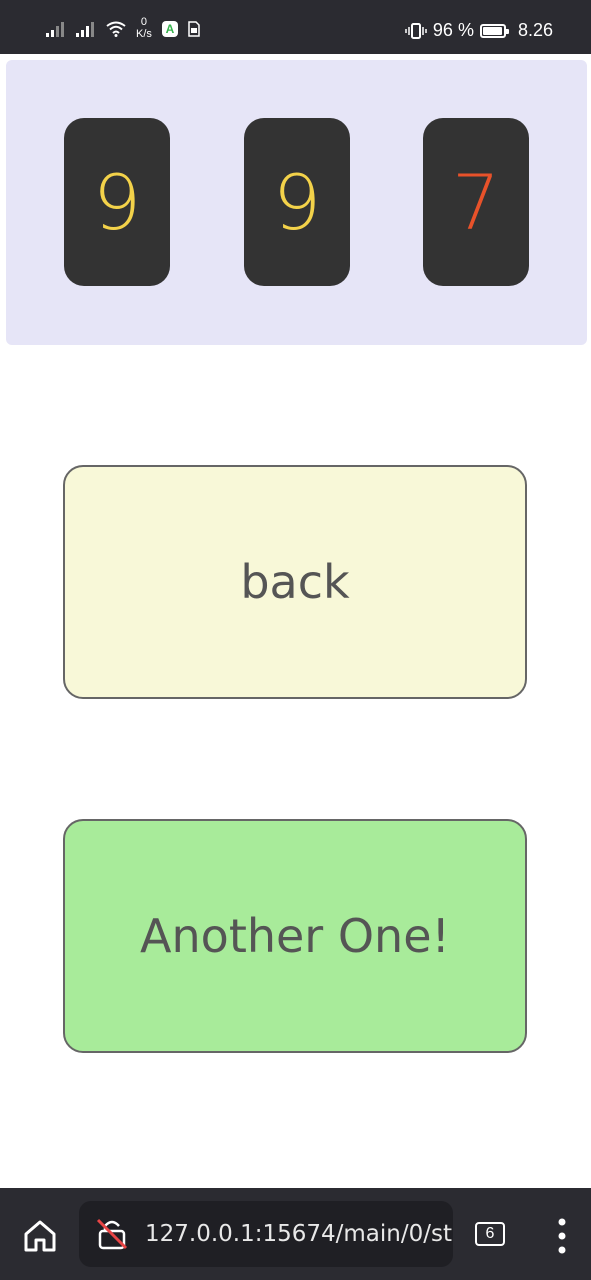 The height and width of the screenshot is (1280, 591). I want to click on back-button: back, so click(295, 582).